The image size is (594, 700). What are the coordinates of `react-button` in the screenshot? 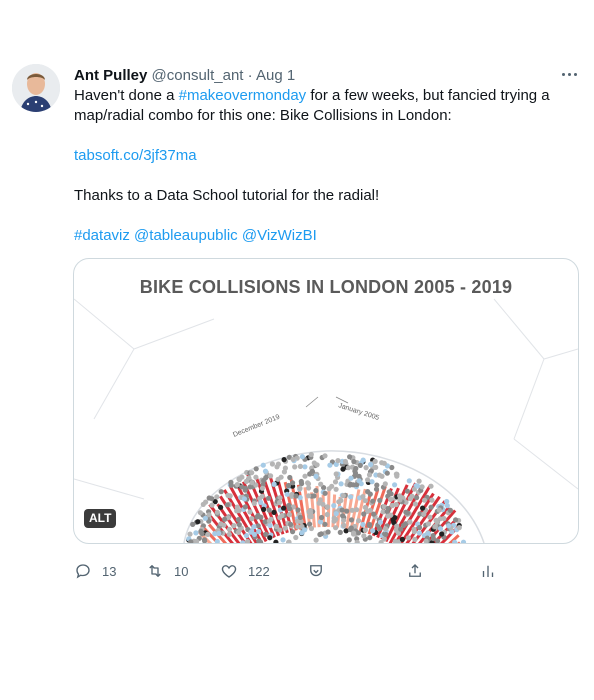 It's located at (316, 571).